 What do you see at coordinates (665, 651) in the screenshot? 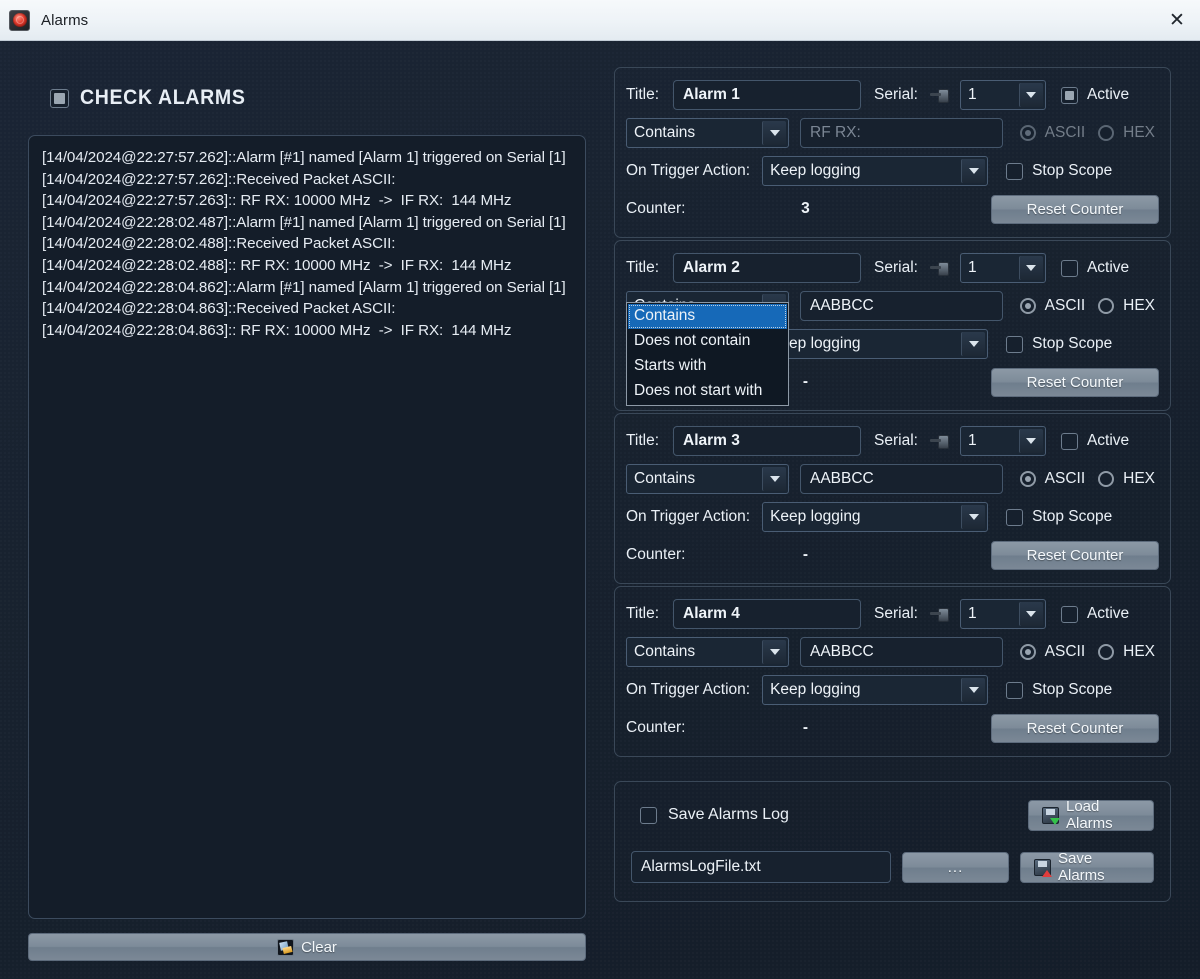
I see `condition-select-value-4: Contains` at bounding box center [665, 651].